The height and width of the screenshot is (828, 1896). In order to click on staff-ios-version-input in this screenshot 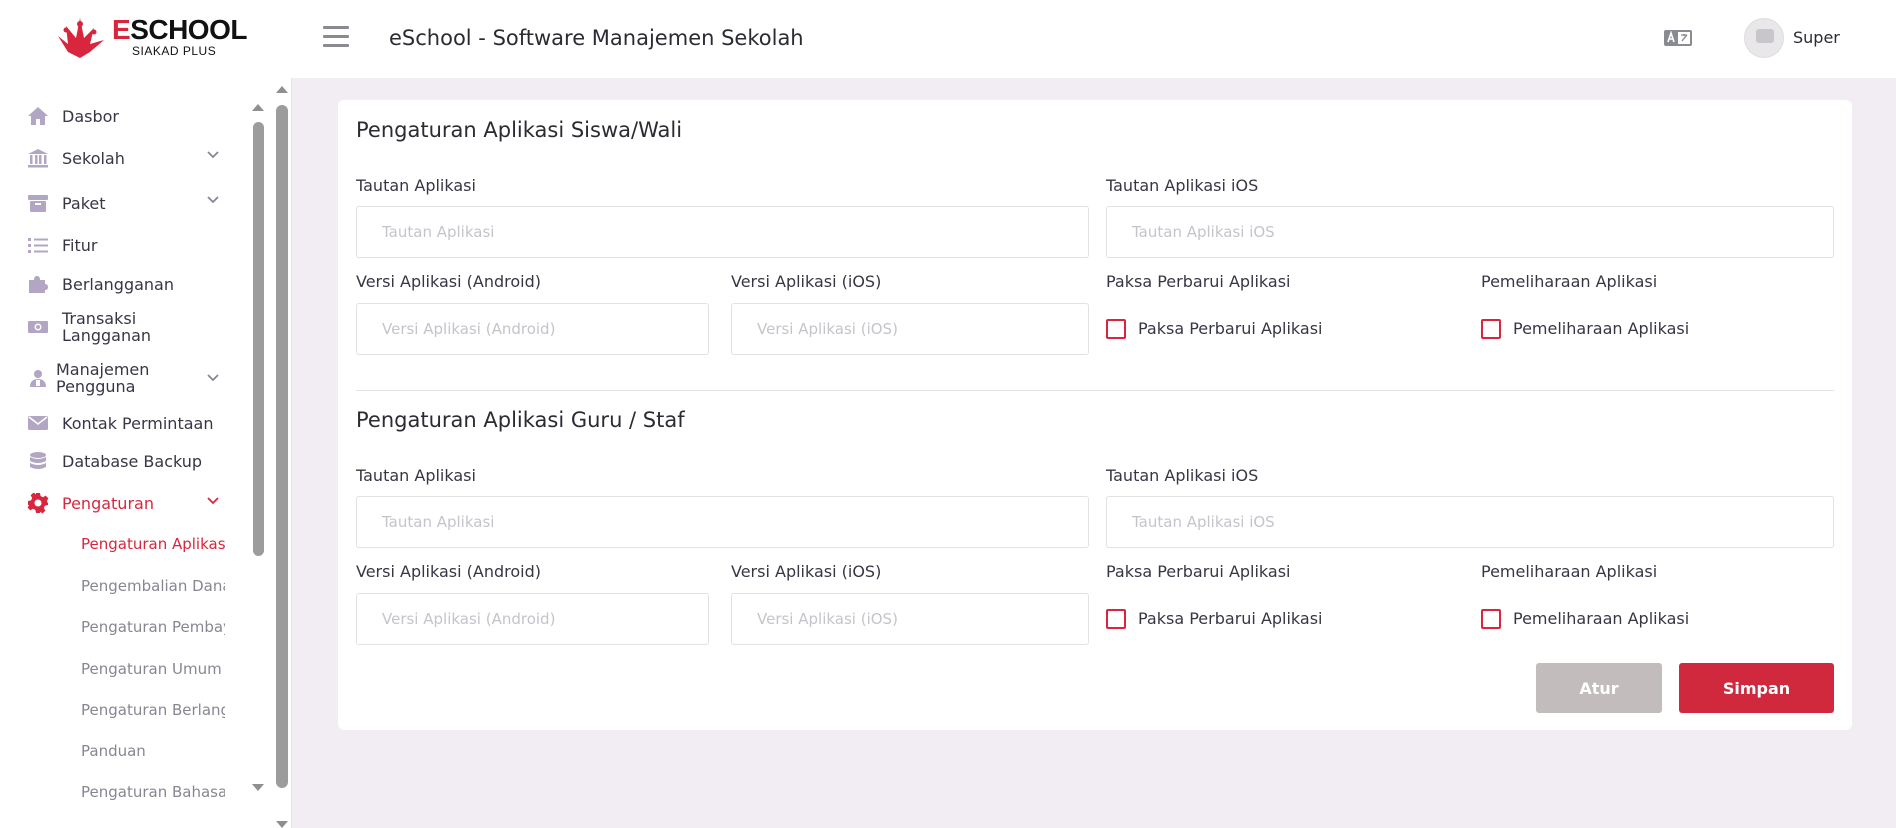, I will do `click(910, 619)`.